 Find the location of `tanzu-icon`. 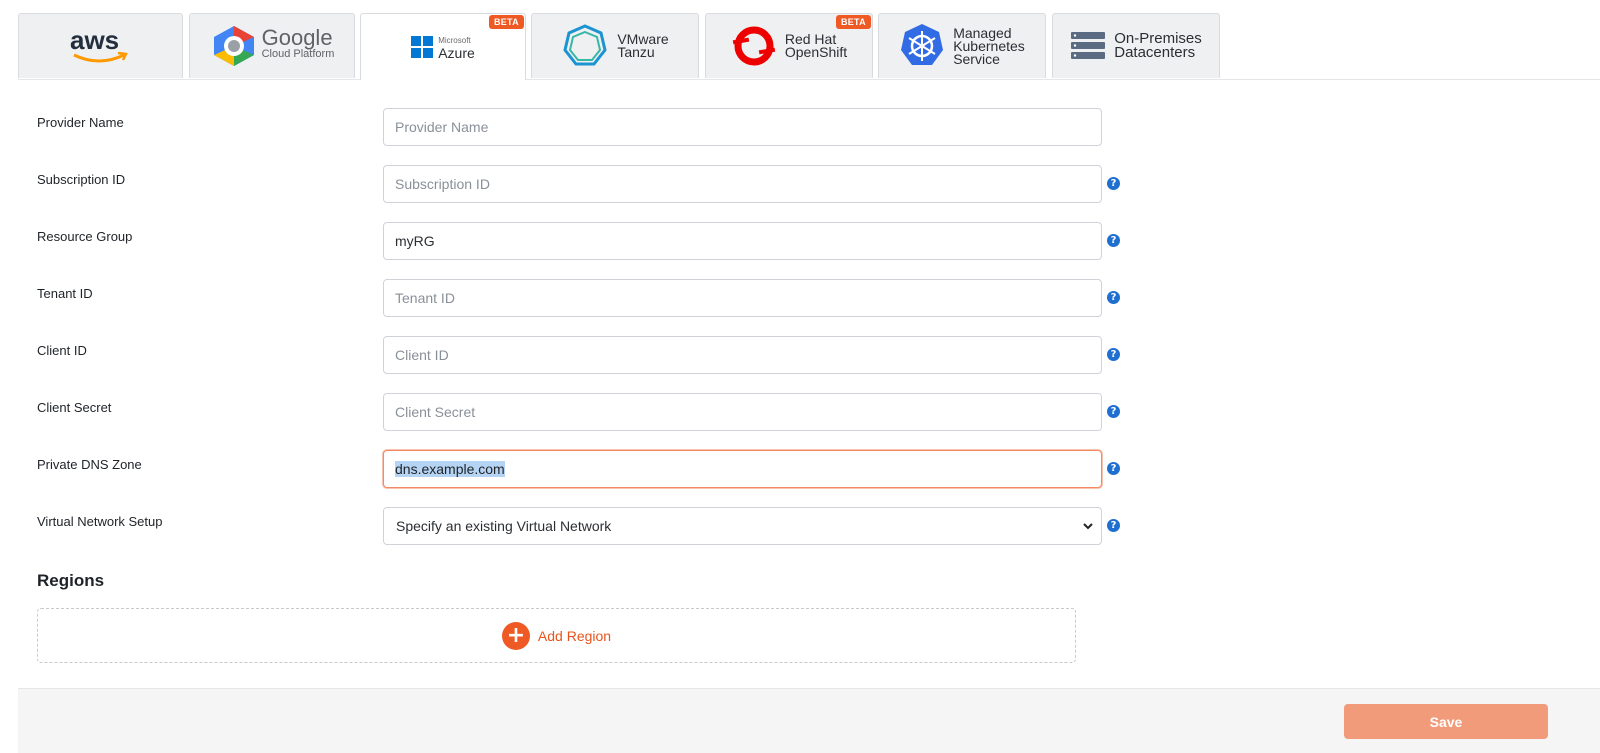

tanzu-icon is located at coordinates (585, 45).